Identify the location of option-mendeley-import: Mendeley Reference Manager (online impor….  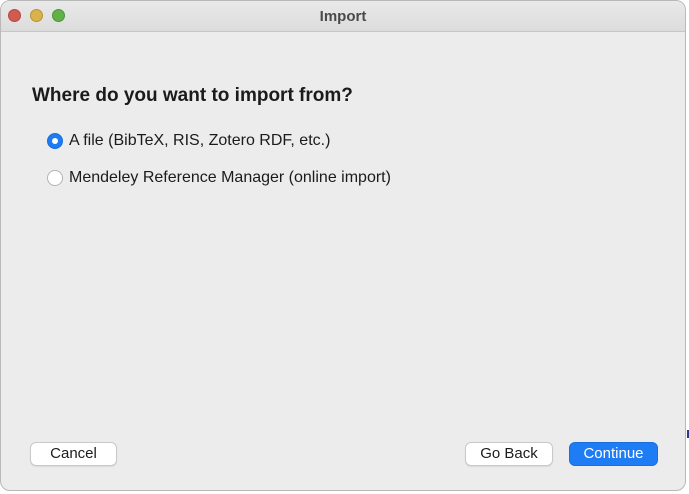
(219, 178).